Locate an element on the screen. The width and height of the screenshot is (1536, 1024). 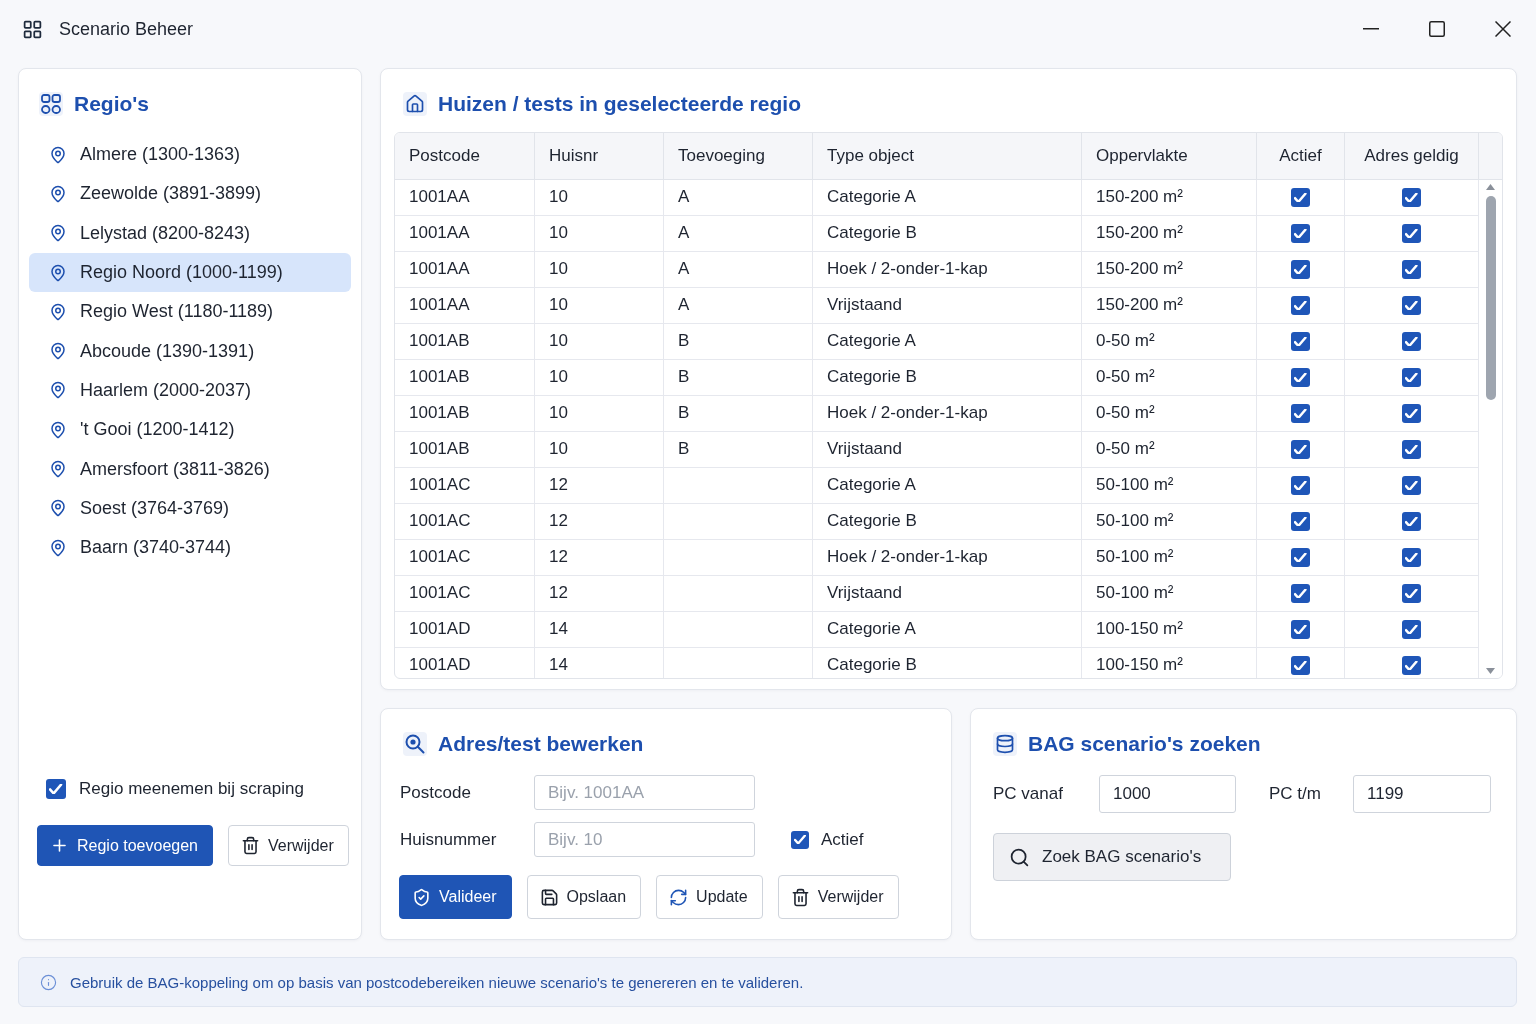
minimize-icon is located at coordinates (1371, 29).